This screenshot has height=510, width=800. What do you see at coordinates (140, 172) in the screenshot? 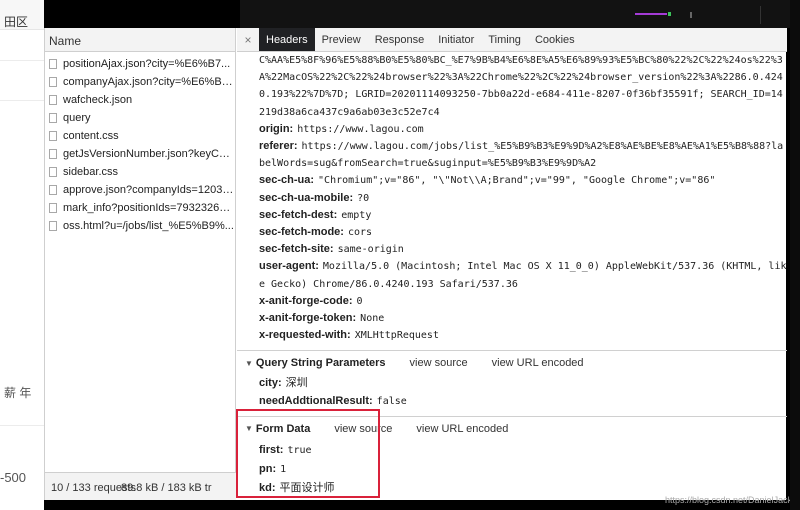
I see `request-row: sidebar.css` at bounding box center [140, 172].